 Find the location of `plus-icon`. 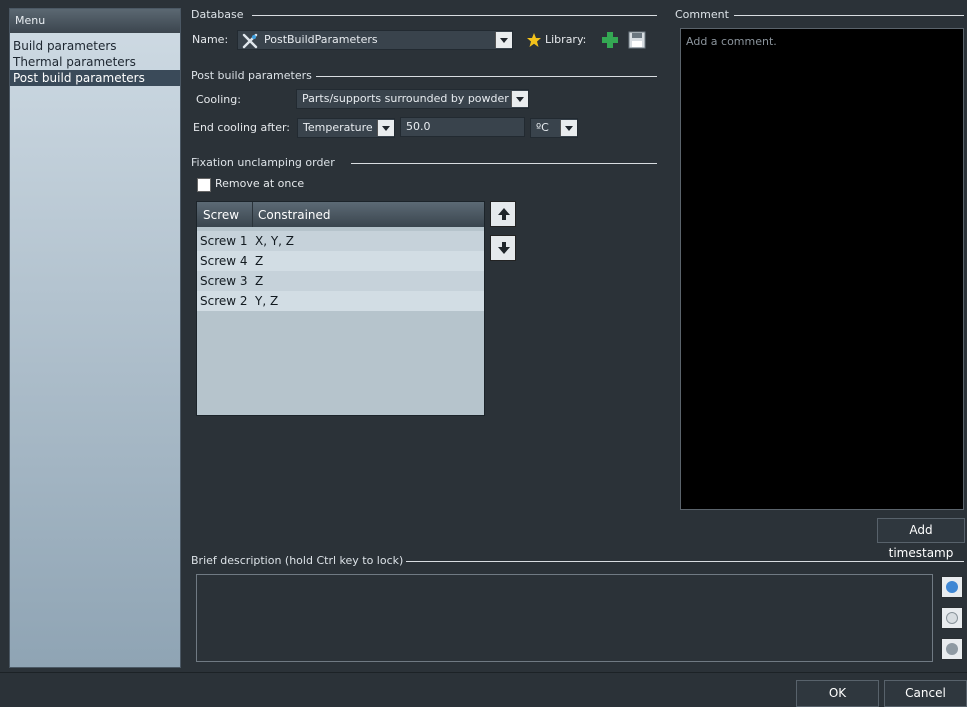

plus-icon is located at coordinates (610, 40).